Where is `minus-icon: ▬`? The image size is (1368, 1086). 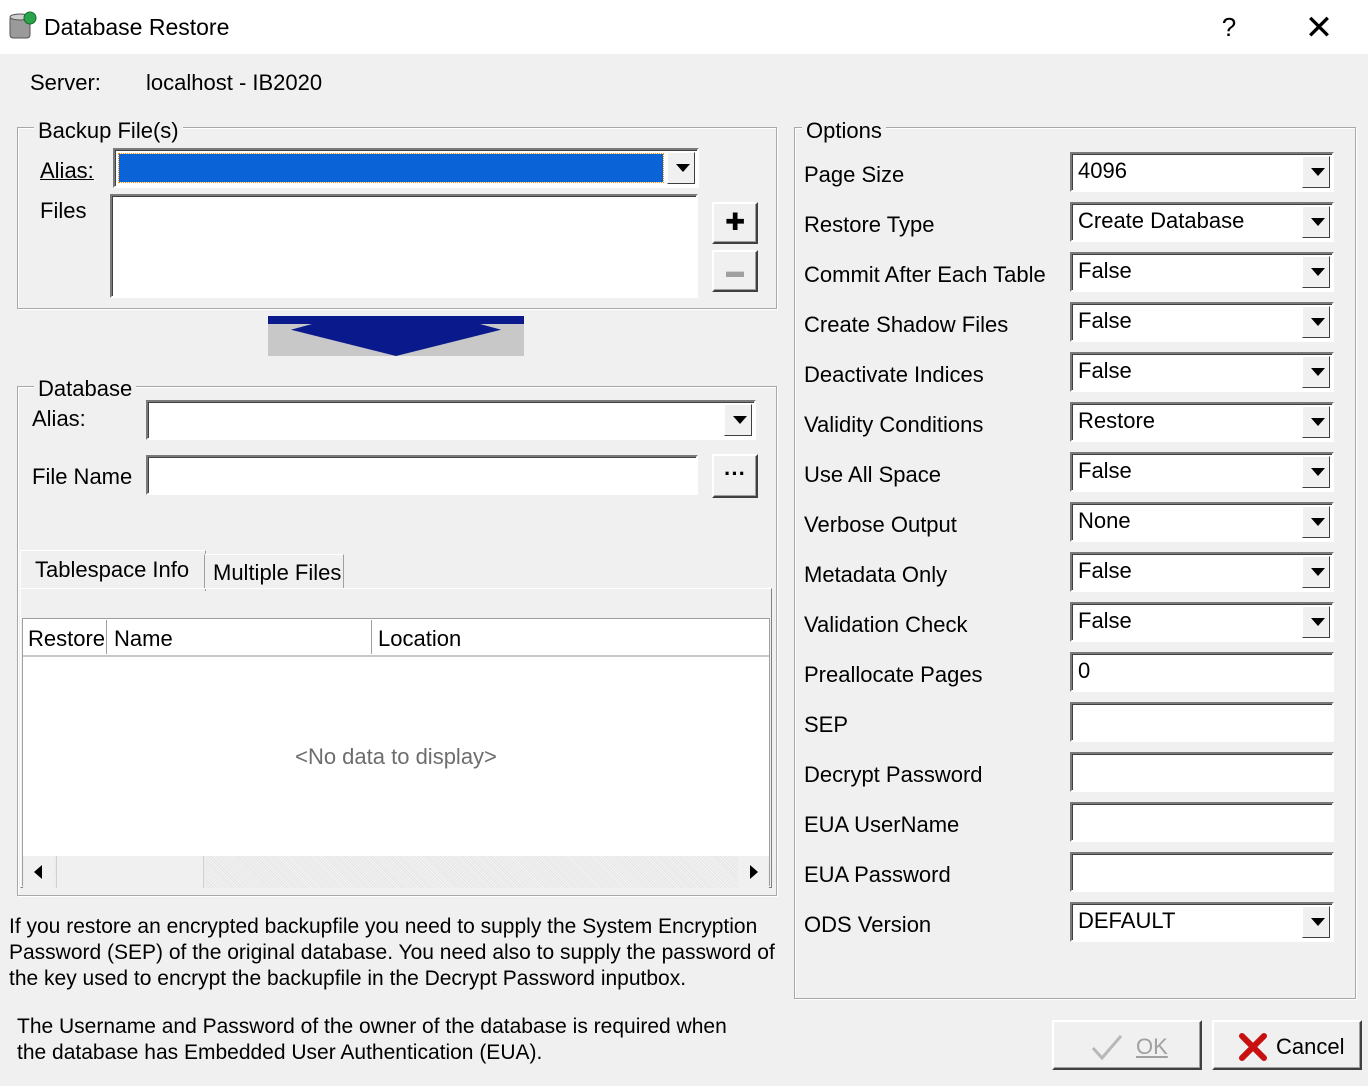
minus-icon: ▬ is located at coordinates (735, 271).